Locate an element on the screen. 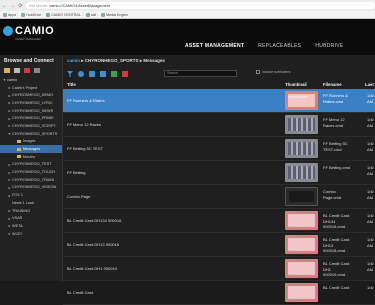 The height and width of the screenshot is (305, 375). bookmark-item: Media Engine is located at coordinates (114, 14).